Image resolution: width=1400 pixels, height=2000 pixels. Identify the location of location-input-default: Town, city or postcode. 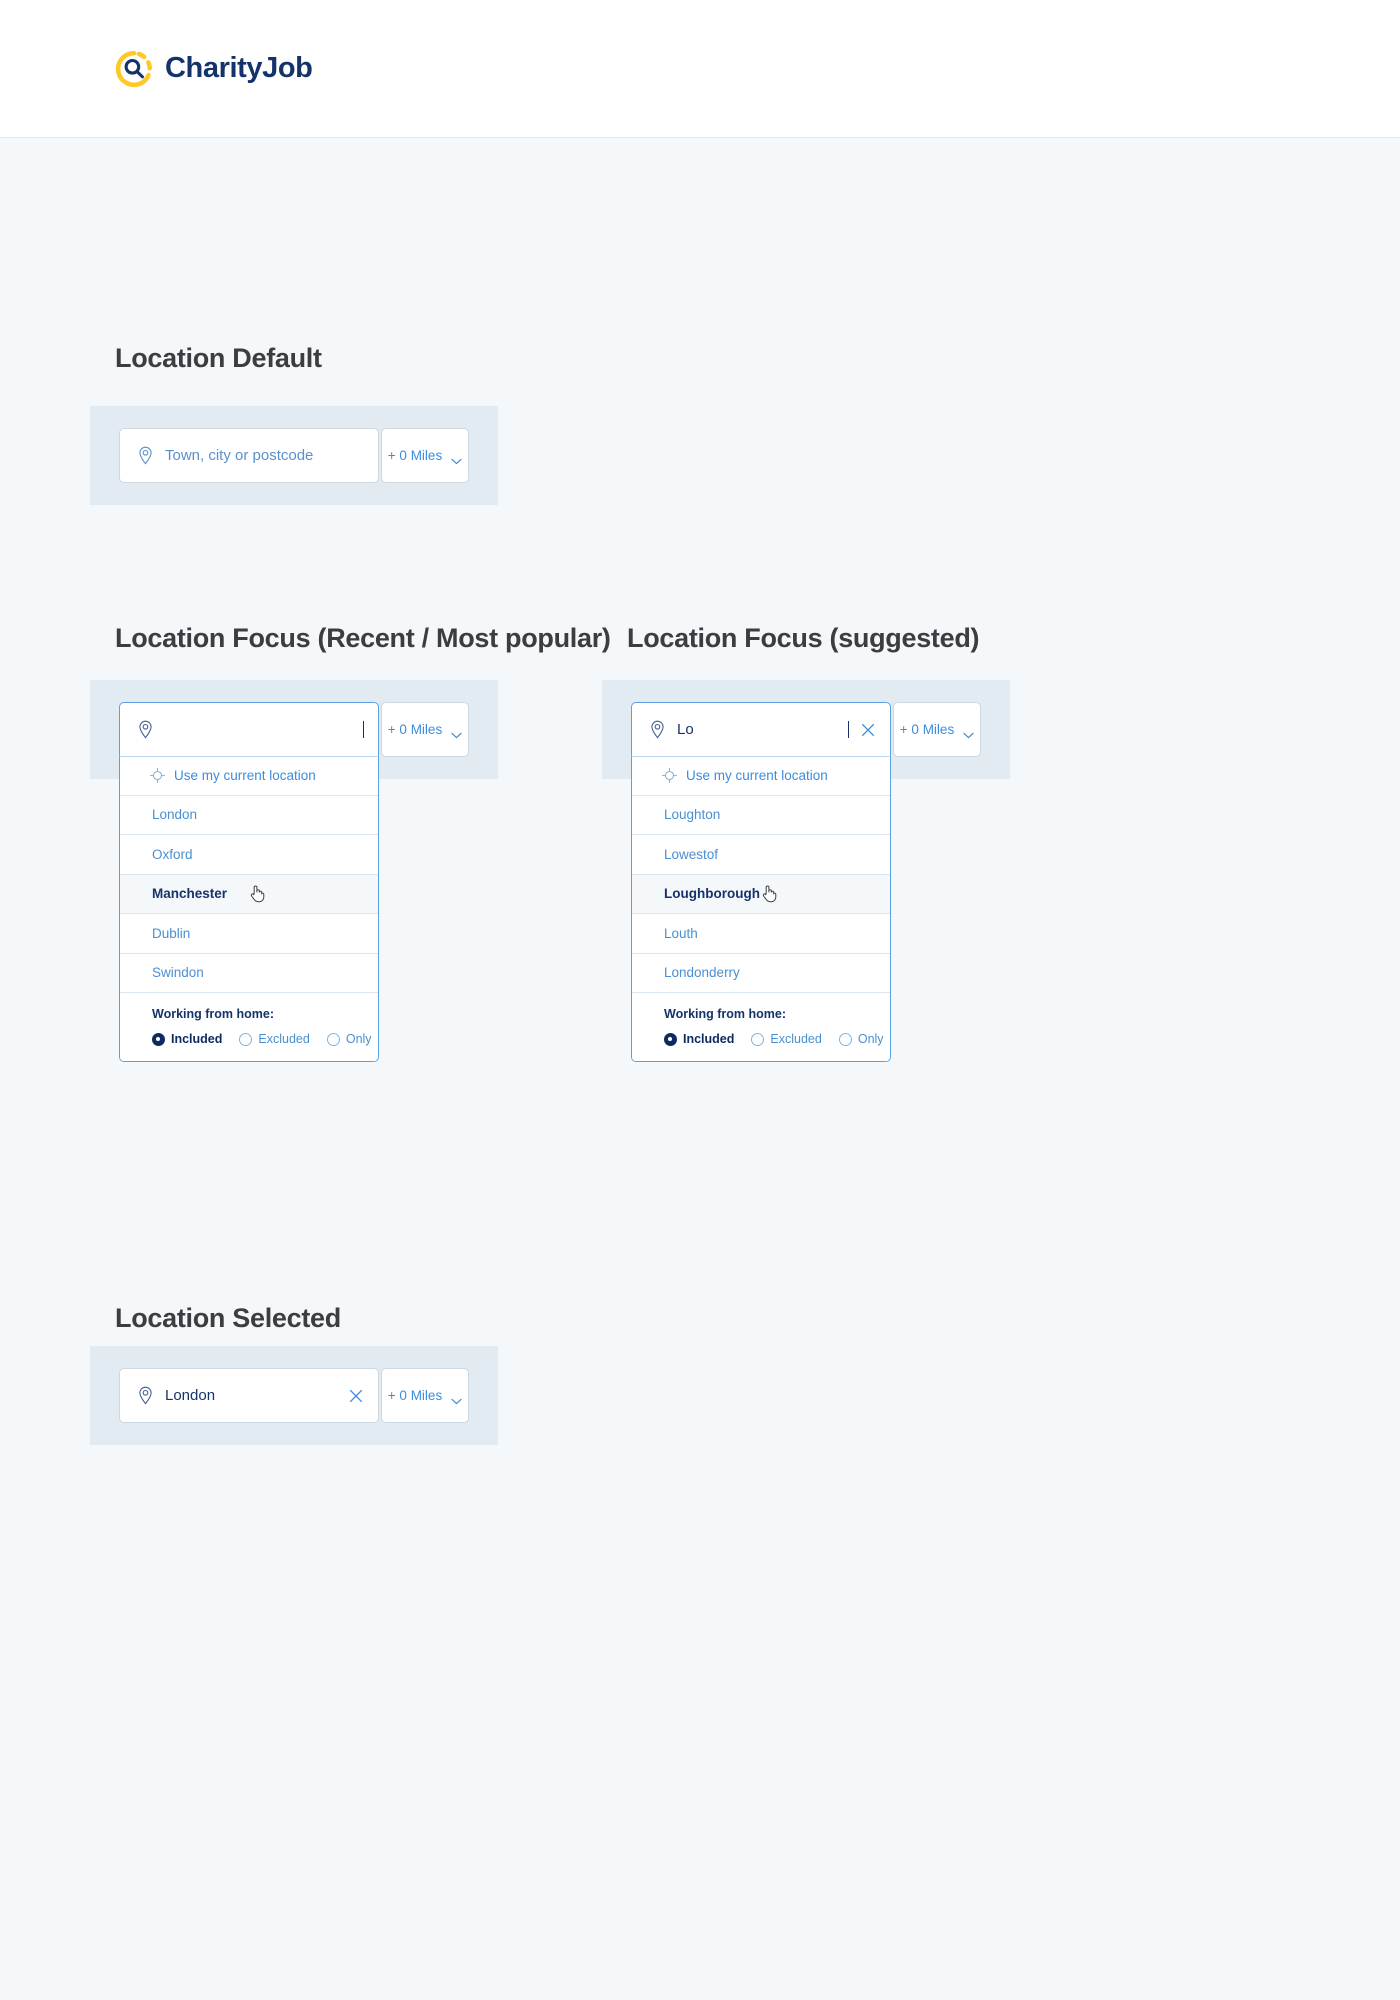
(249, 455).